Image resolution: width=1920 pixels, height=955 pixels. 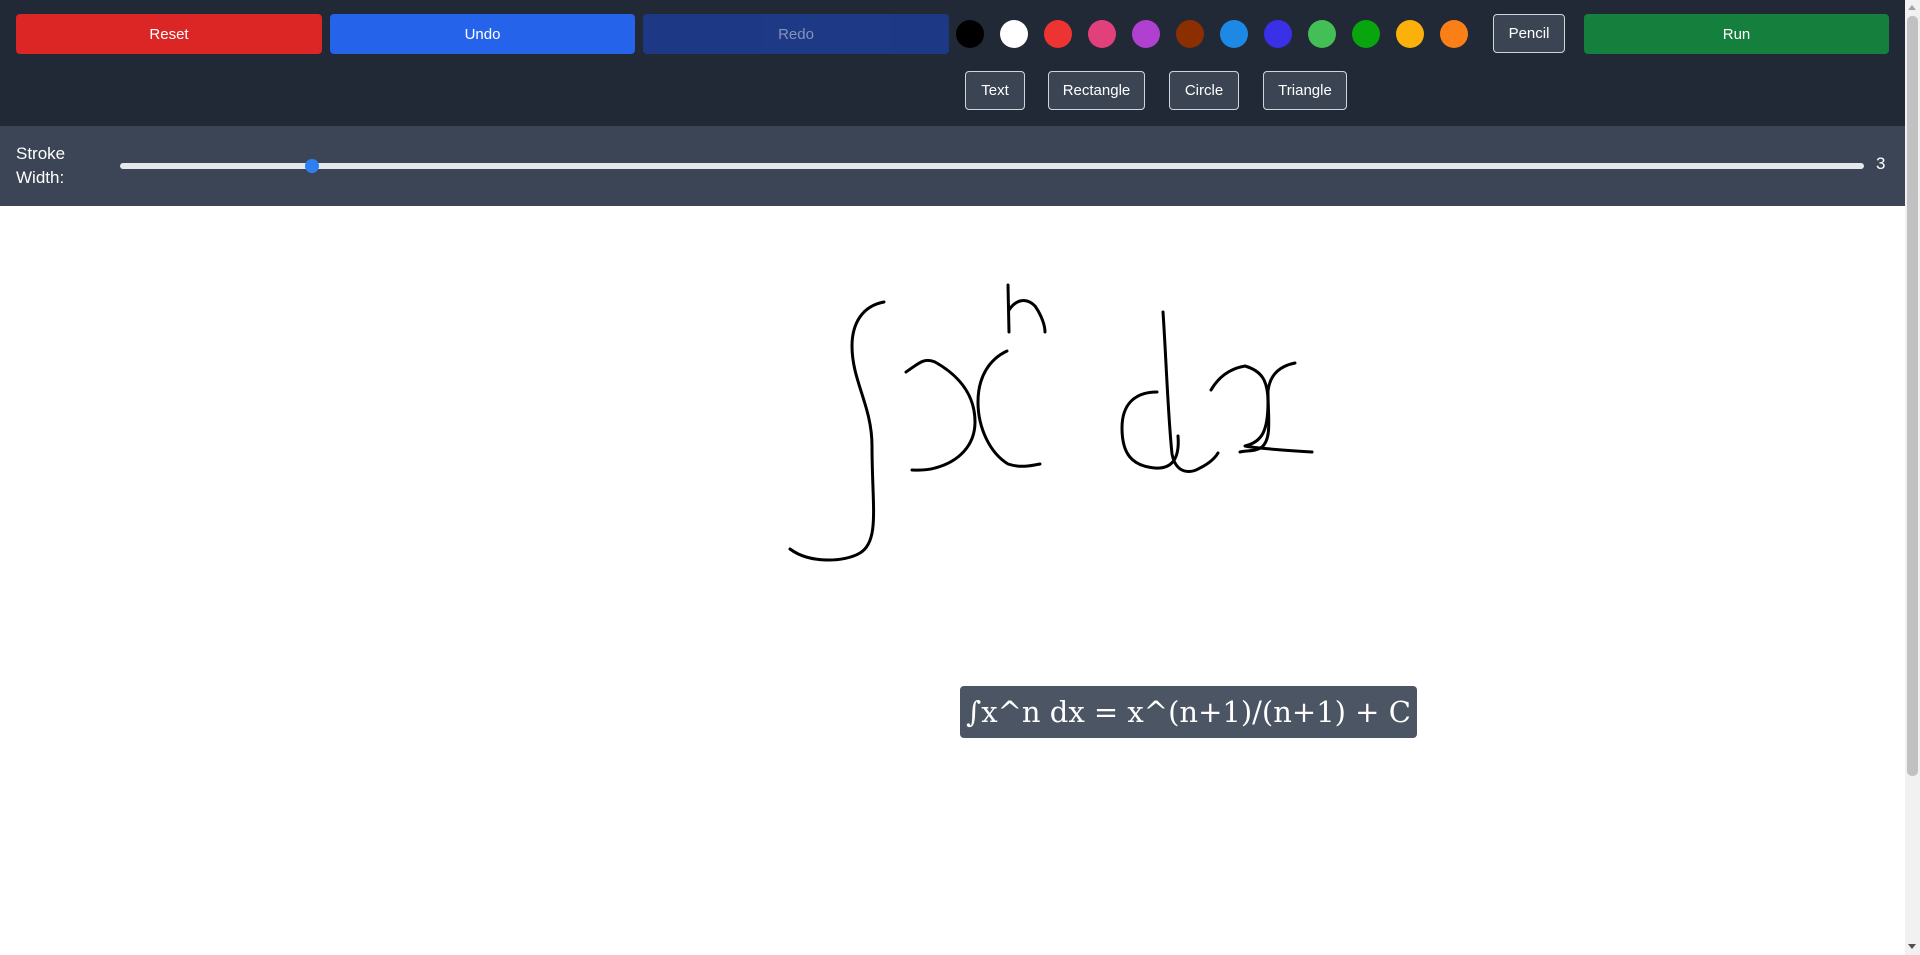 I want to click on color-swatch-brown, so click(x=1190, y=34).